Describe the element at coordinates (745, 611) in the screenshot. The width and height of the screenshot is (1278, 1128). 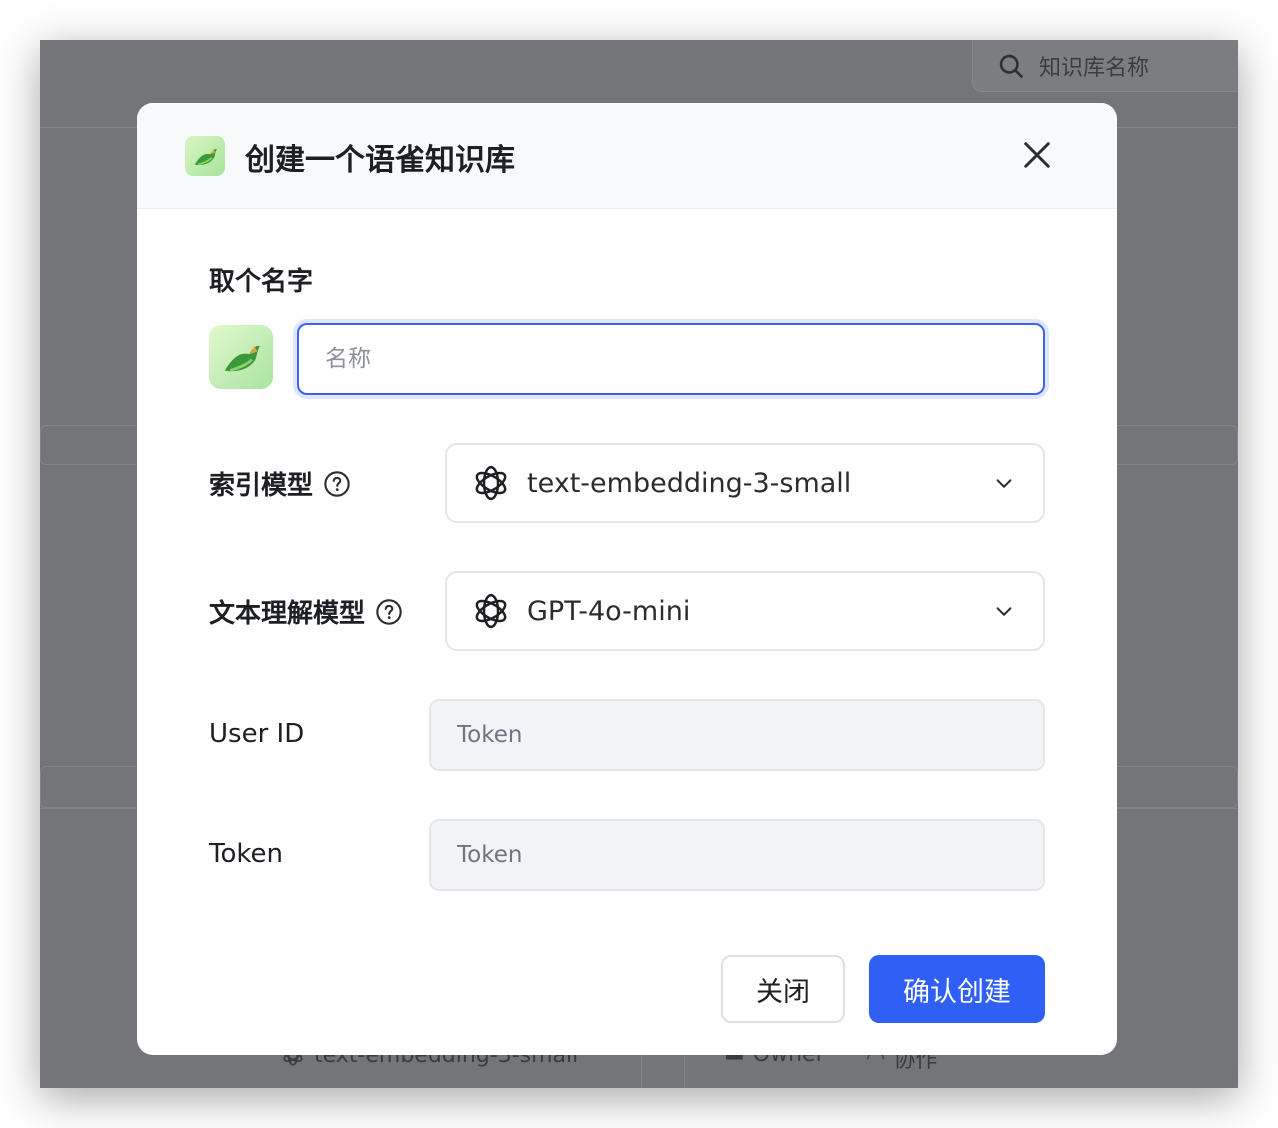
I see `text-model-select: GPT-4o-mini` at that location.